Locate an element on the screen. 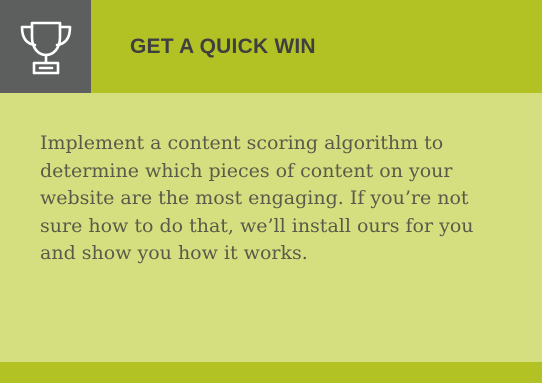 The width and height of the screenshot is (542, 383). footer-bar is located at coordinates (271, 372).